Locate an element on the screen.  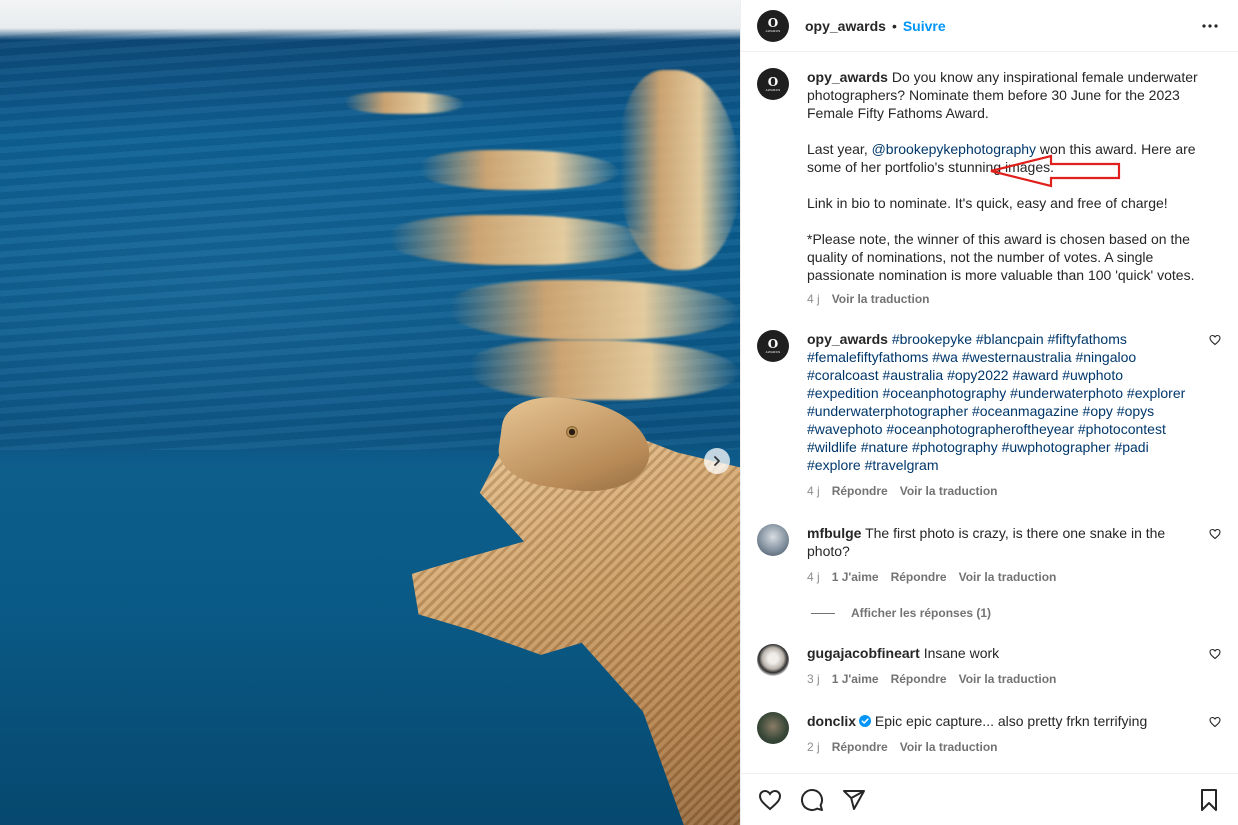
comment-button is located at coordinates (812, 800).